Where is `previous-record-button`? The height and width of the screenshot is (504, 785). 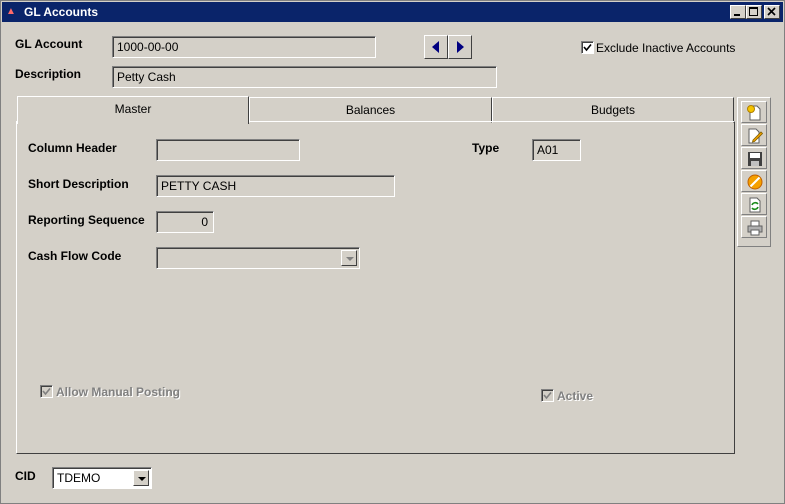 previous-record-button is located at coordinates (436, 47).